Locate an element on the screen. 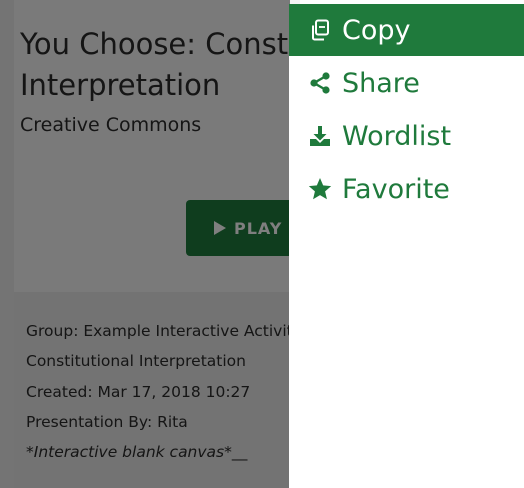 Image resolution: width=524 pixels, height=488 pixels. menu-item-share: Share is located at coordinates (406, 83).